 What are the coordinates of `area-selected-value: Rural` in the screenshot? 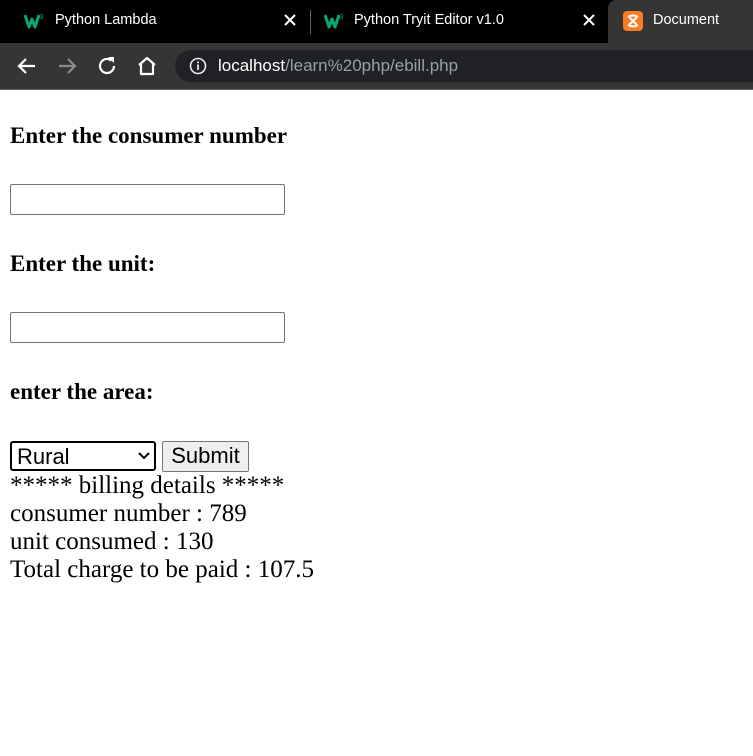 It's located at (43, 456).